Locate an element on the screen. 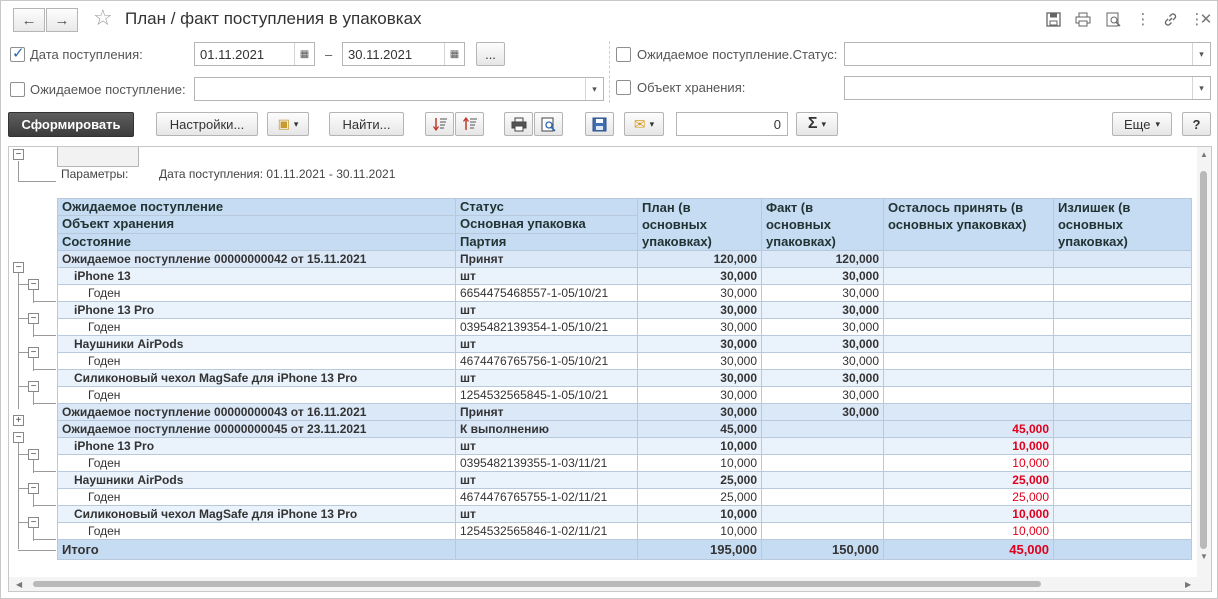  sort-asc-button is located at coordinates (469, 124).